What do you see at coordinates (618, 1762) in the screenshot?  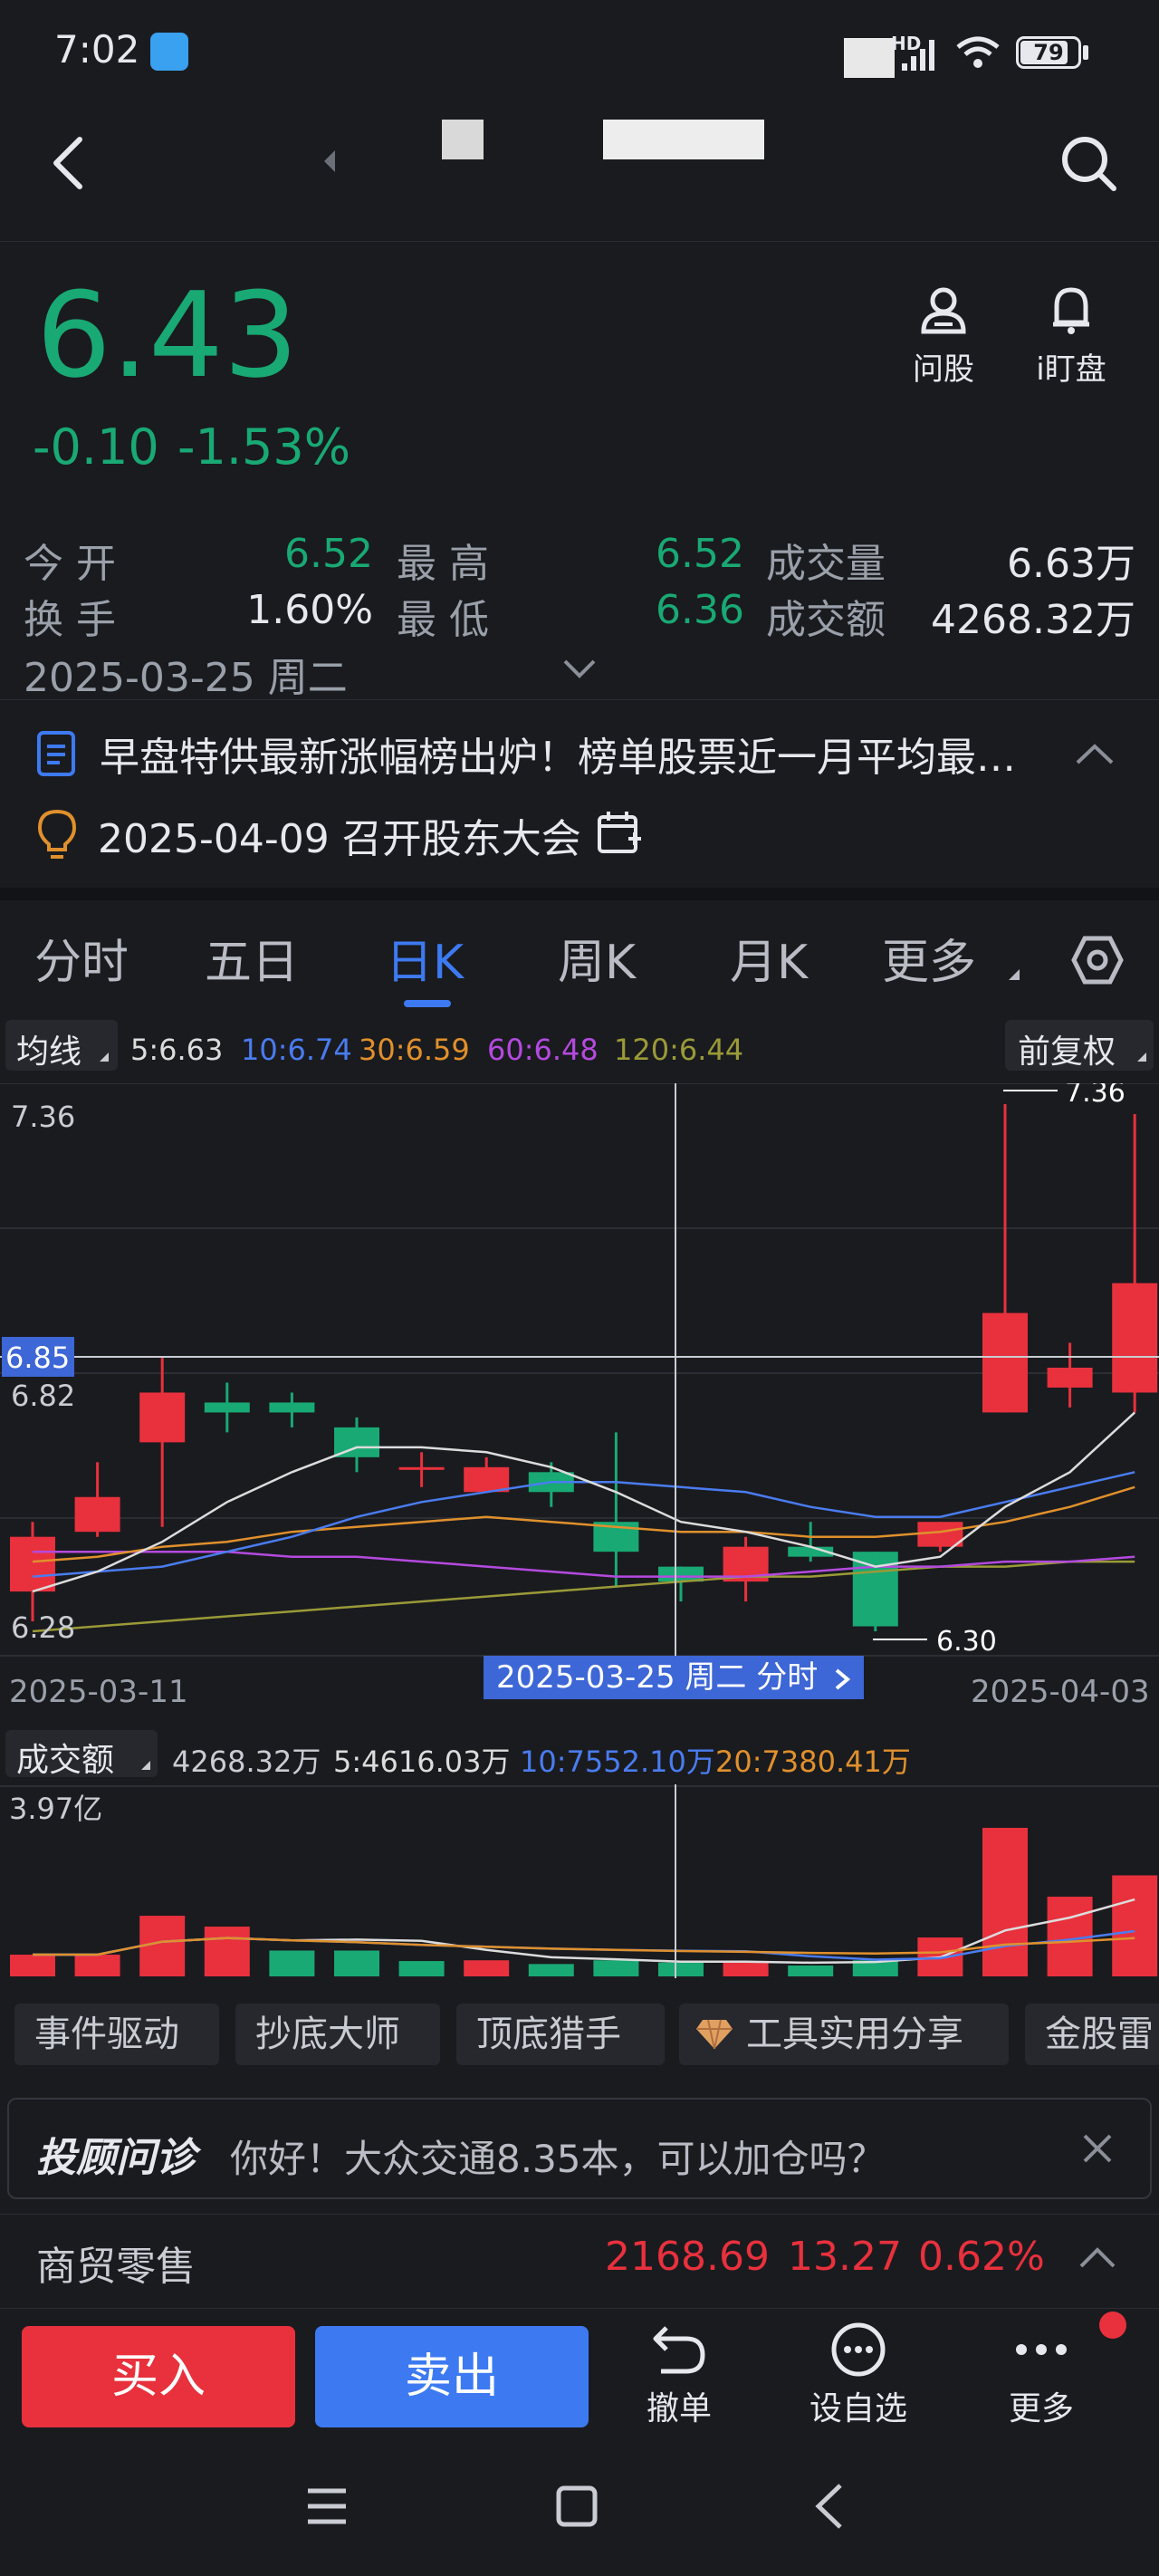 I see `volume-ma10: 10:7552.10万` at bounding box center [618, 1762].